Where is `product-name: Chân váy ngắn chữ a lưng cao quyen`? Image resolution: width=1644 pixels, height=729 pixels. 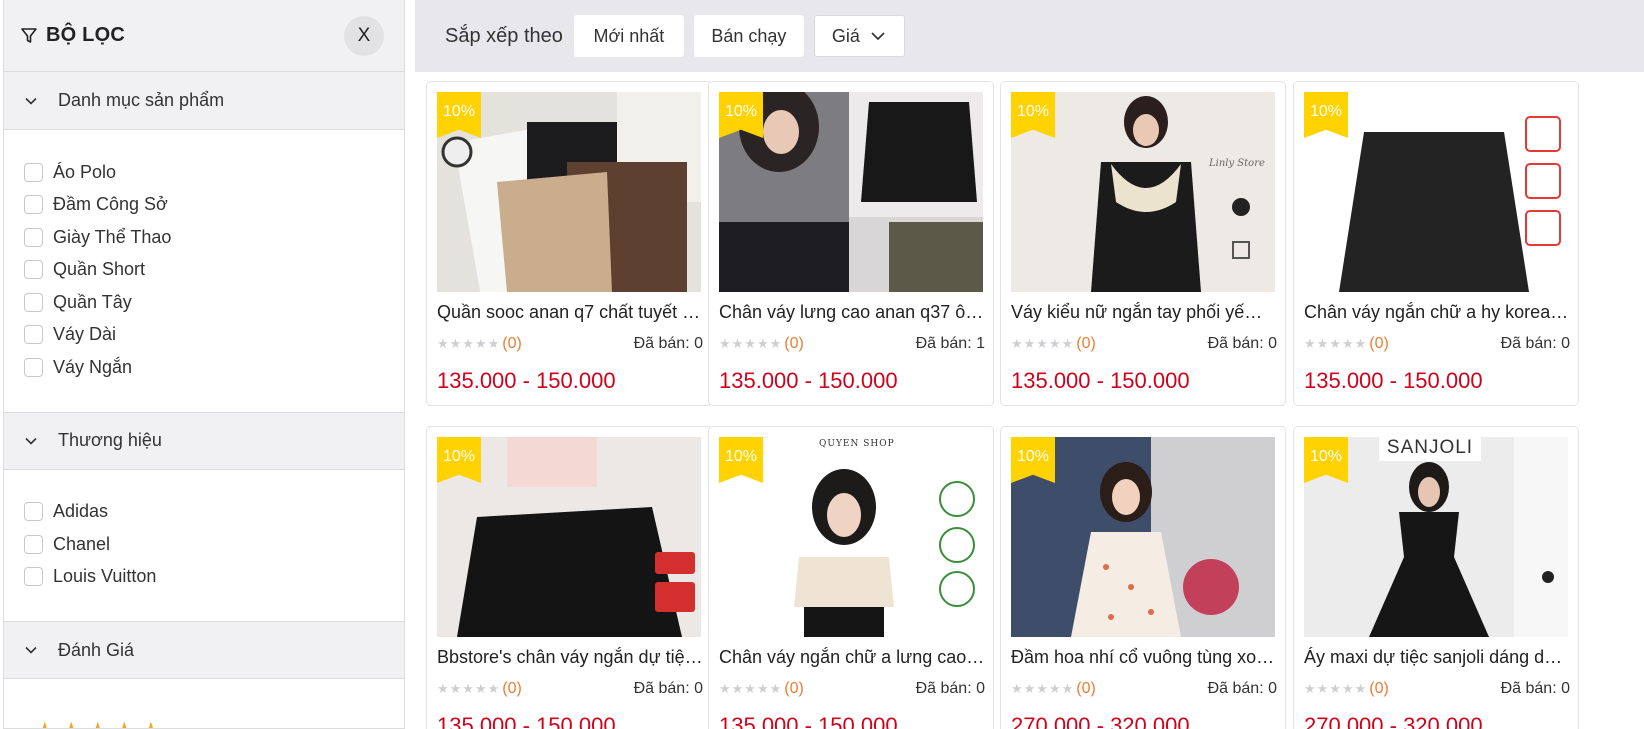
product-name: Chân váy ngắn chữ a lưng cao quyen is located at coordinates (852, 657).